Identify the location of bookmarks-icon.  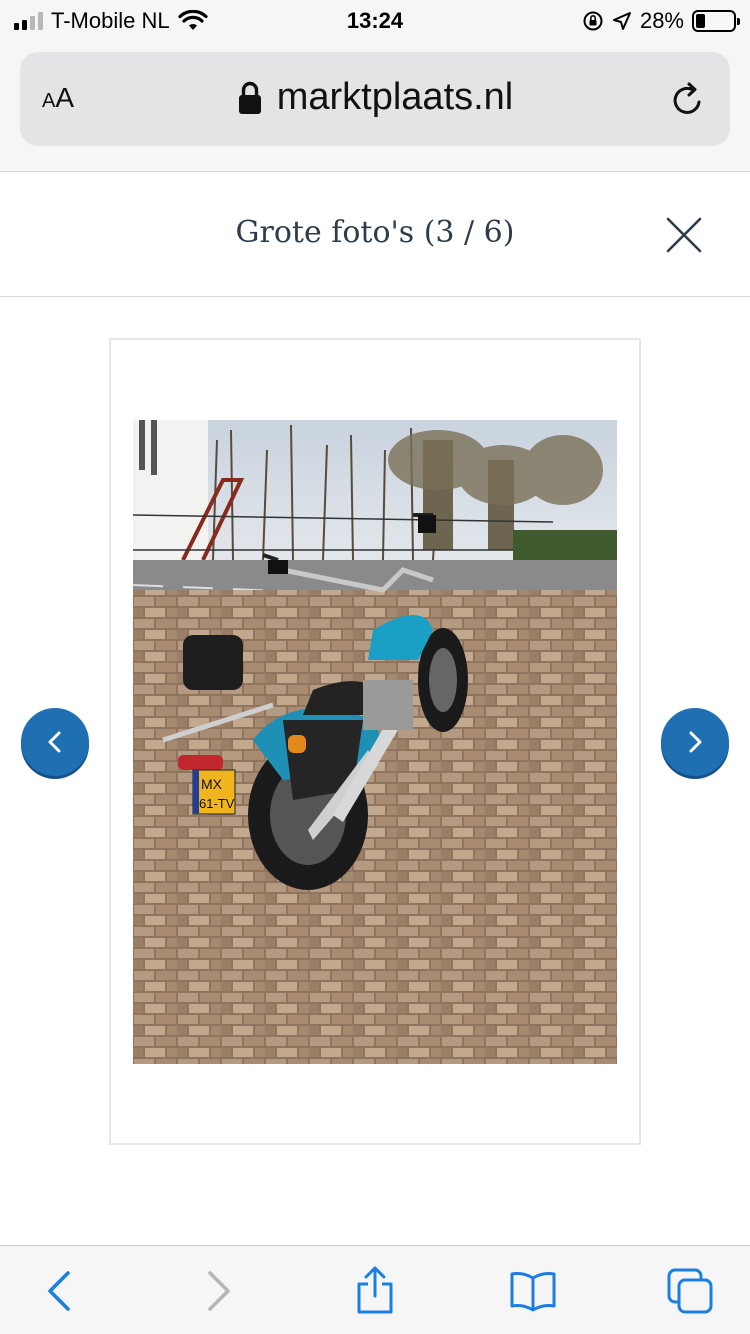
(533, 1291).